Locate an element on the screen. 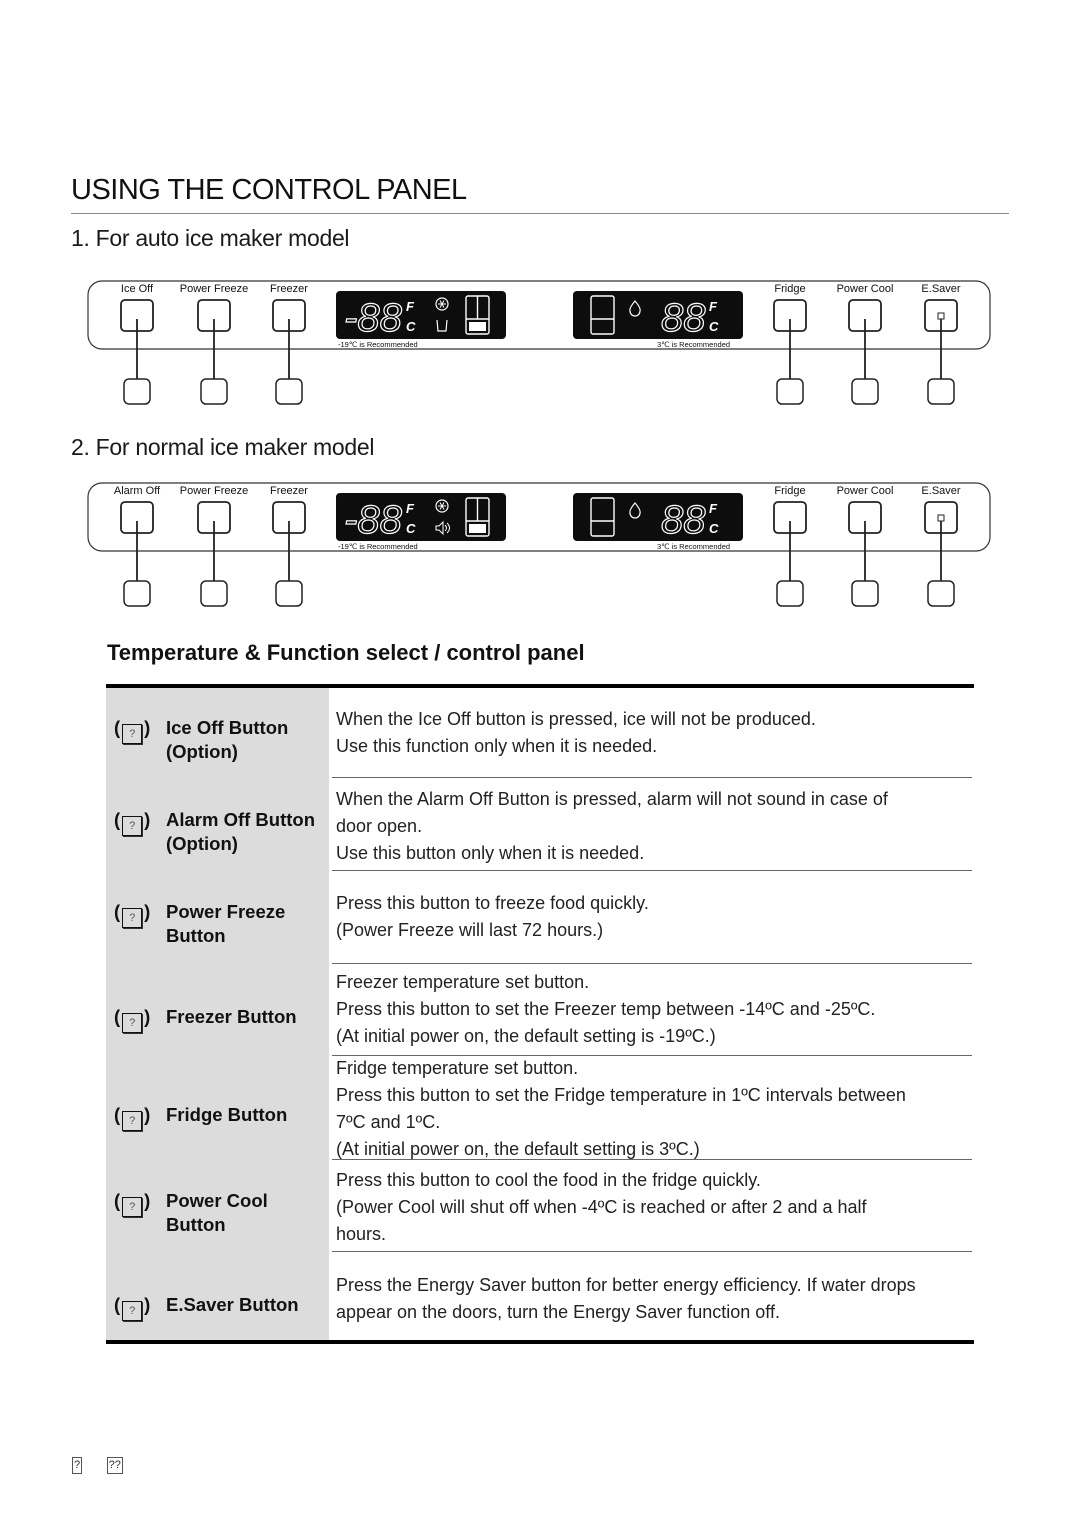 Image resolution: width=1080 pixels, height=1527 pixels. title-divider is located at coordinates (540, 213).